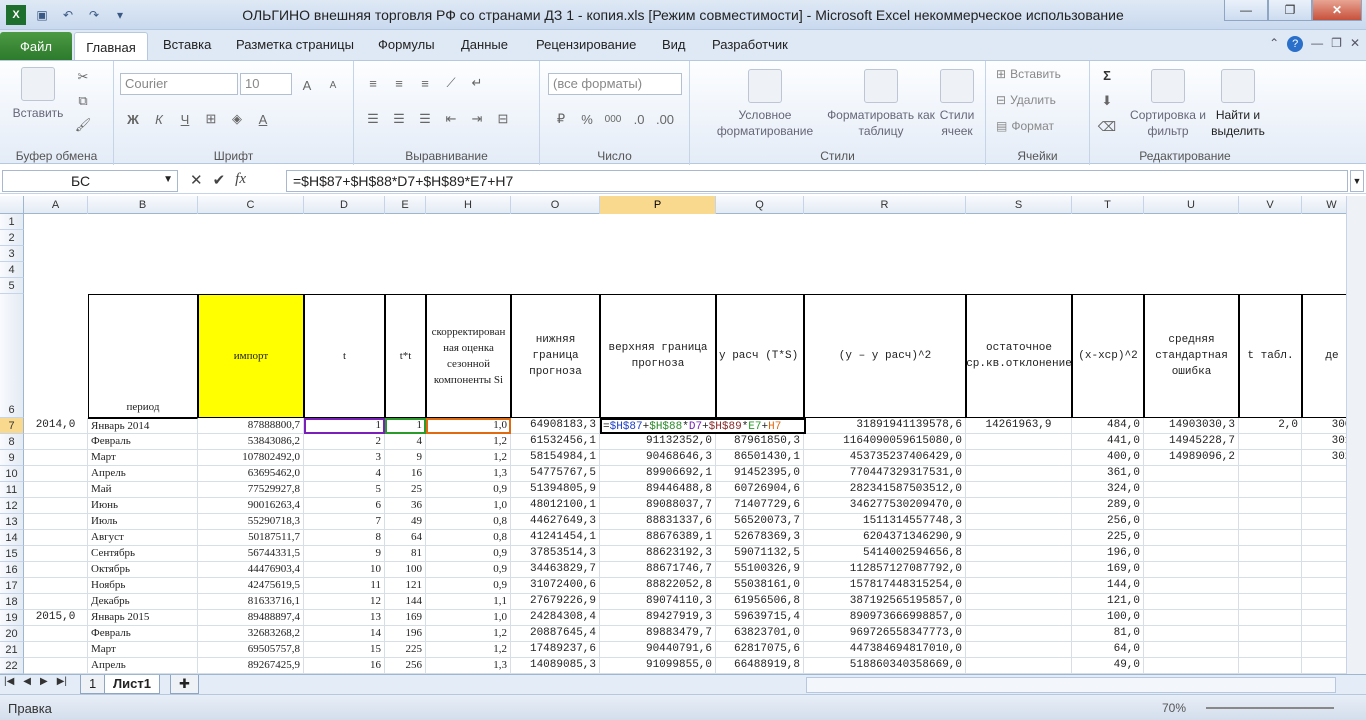  Describe the element at coordinates (1191, 650) in the screenshot. I see `cell-u21` at that location.